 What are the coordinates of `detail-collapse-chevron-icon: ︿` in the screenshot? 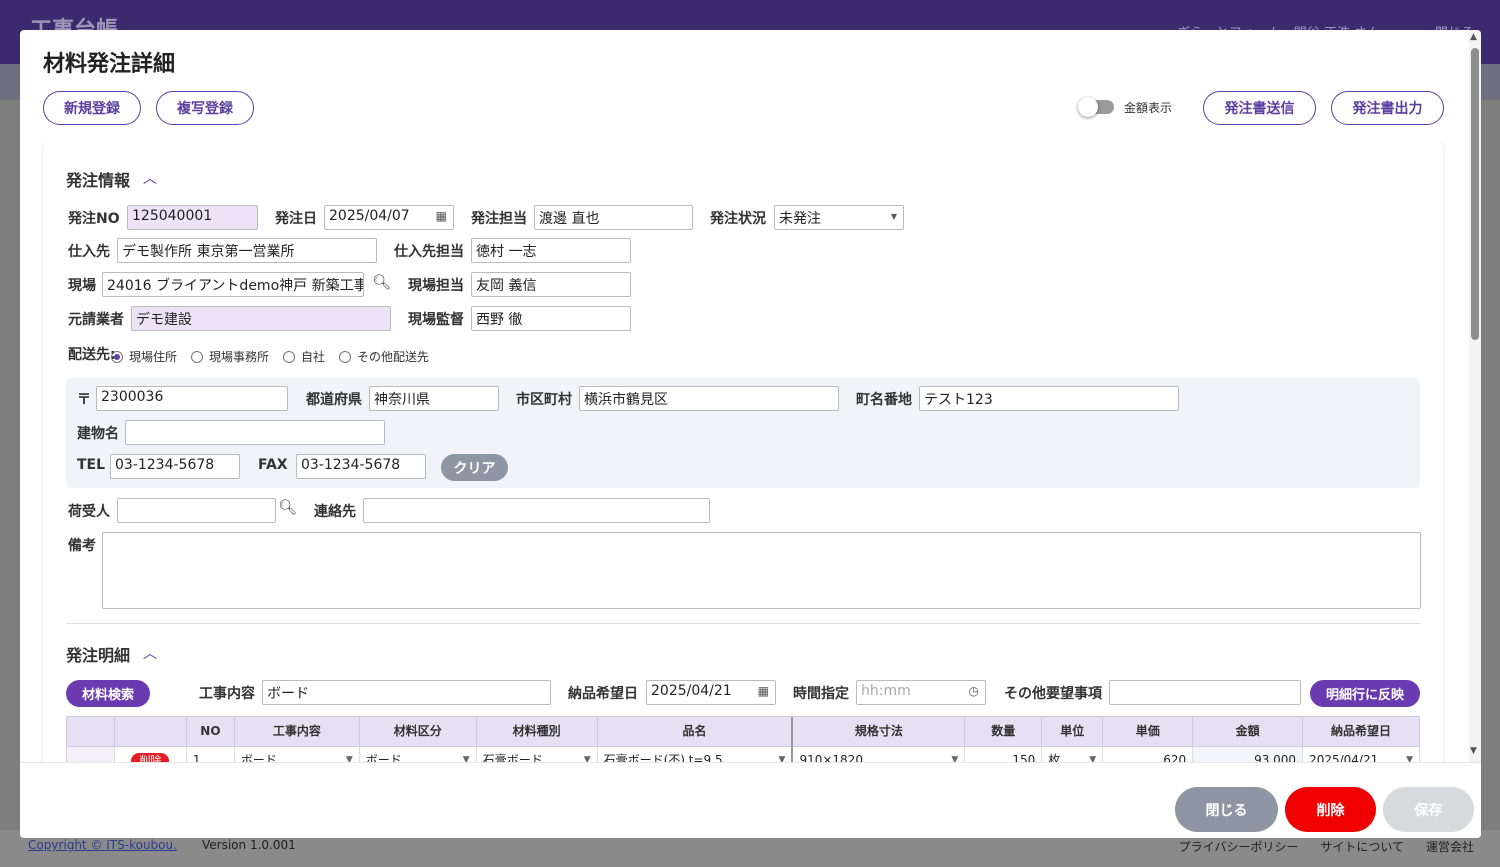 It's located at (150, 653).